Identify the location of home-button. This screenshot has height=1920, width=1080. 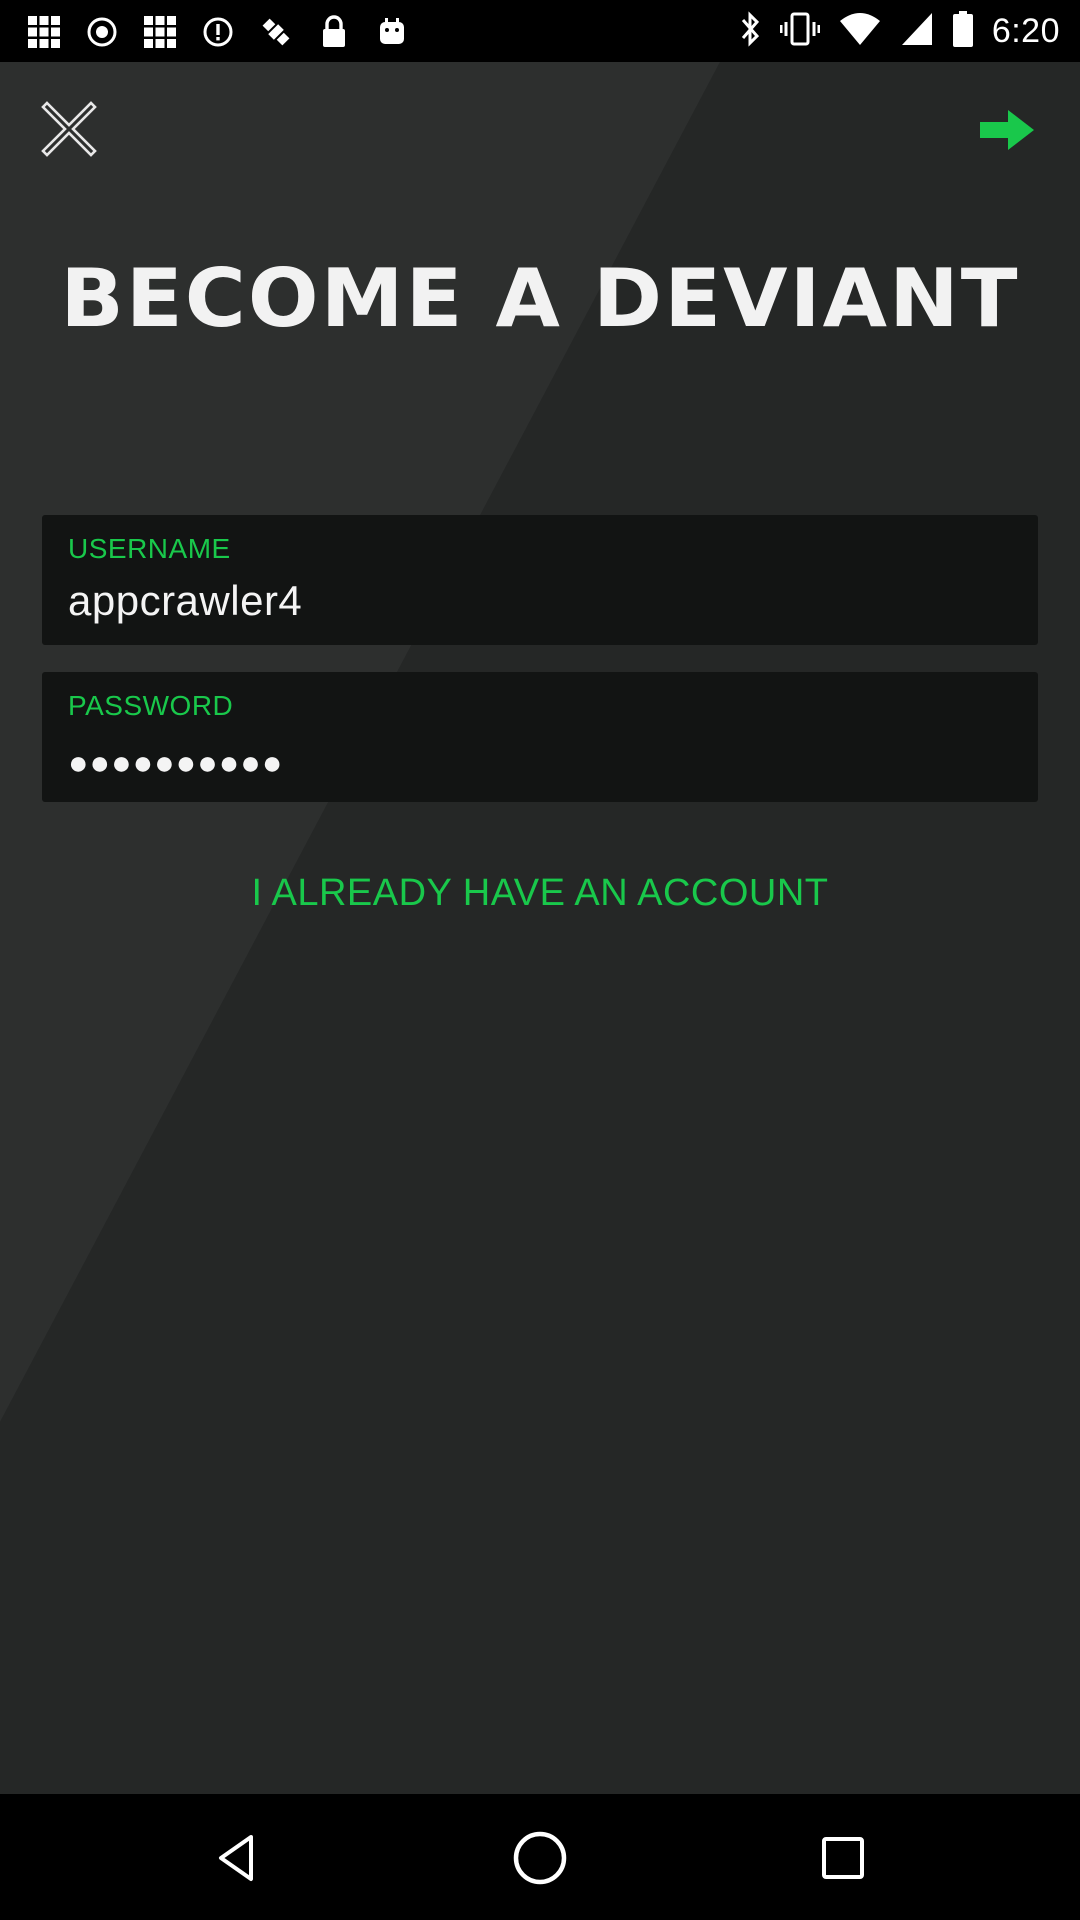
(540, 1858).